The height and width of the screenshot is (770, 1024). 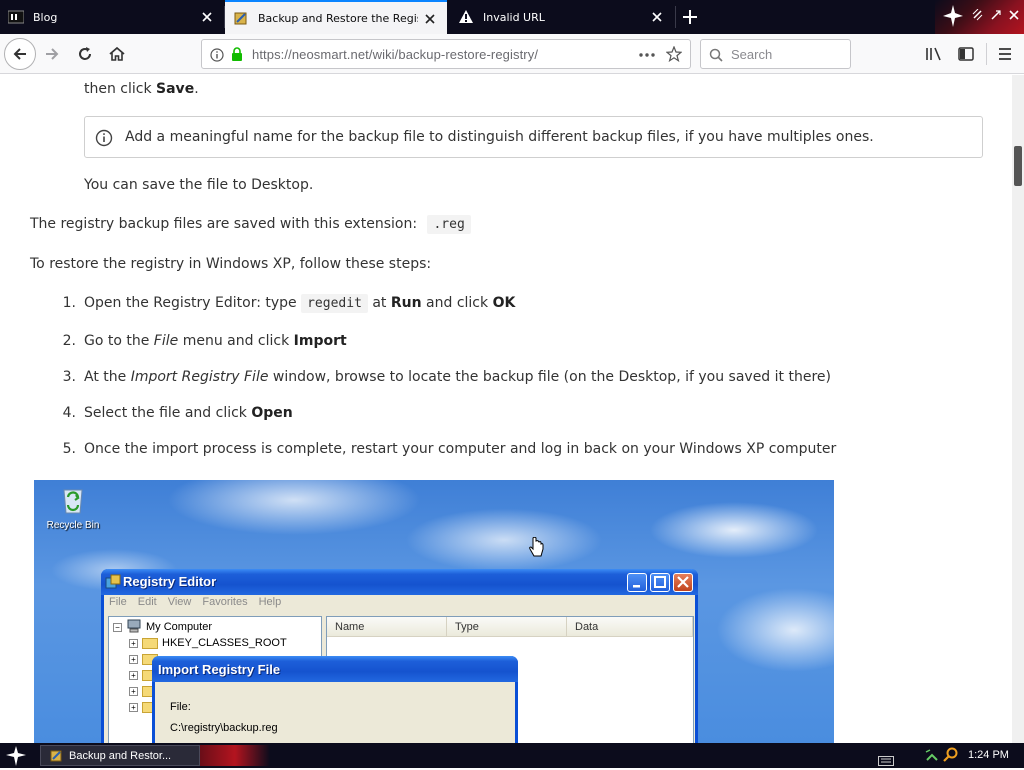 I want to click on column-header-name: Name, so click(x=387, y=627).